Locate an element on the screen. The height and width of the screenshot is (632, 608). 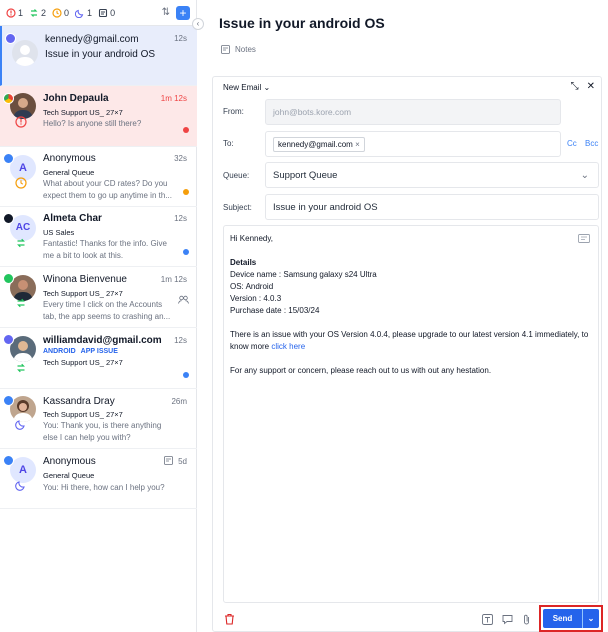
ios-channel-icon is located at coordinates (8, 218).